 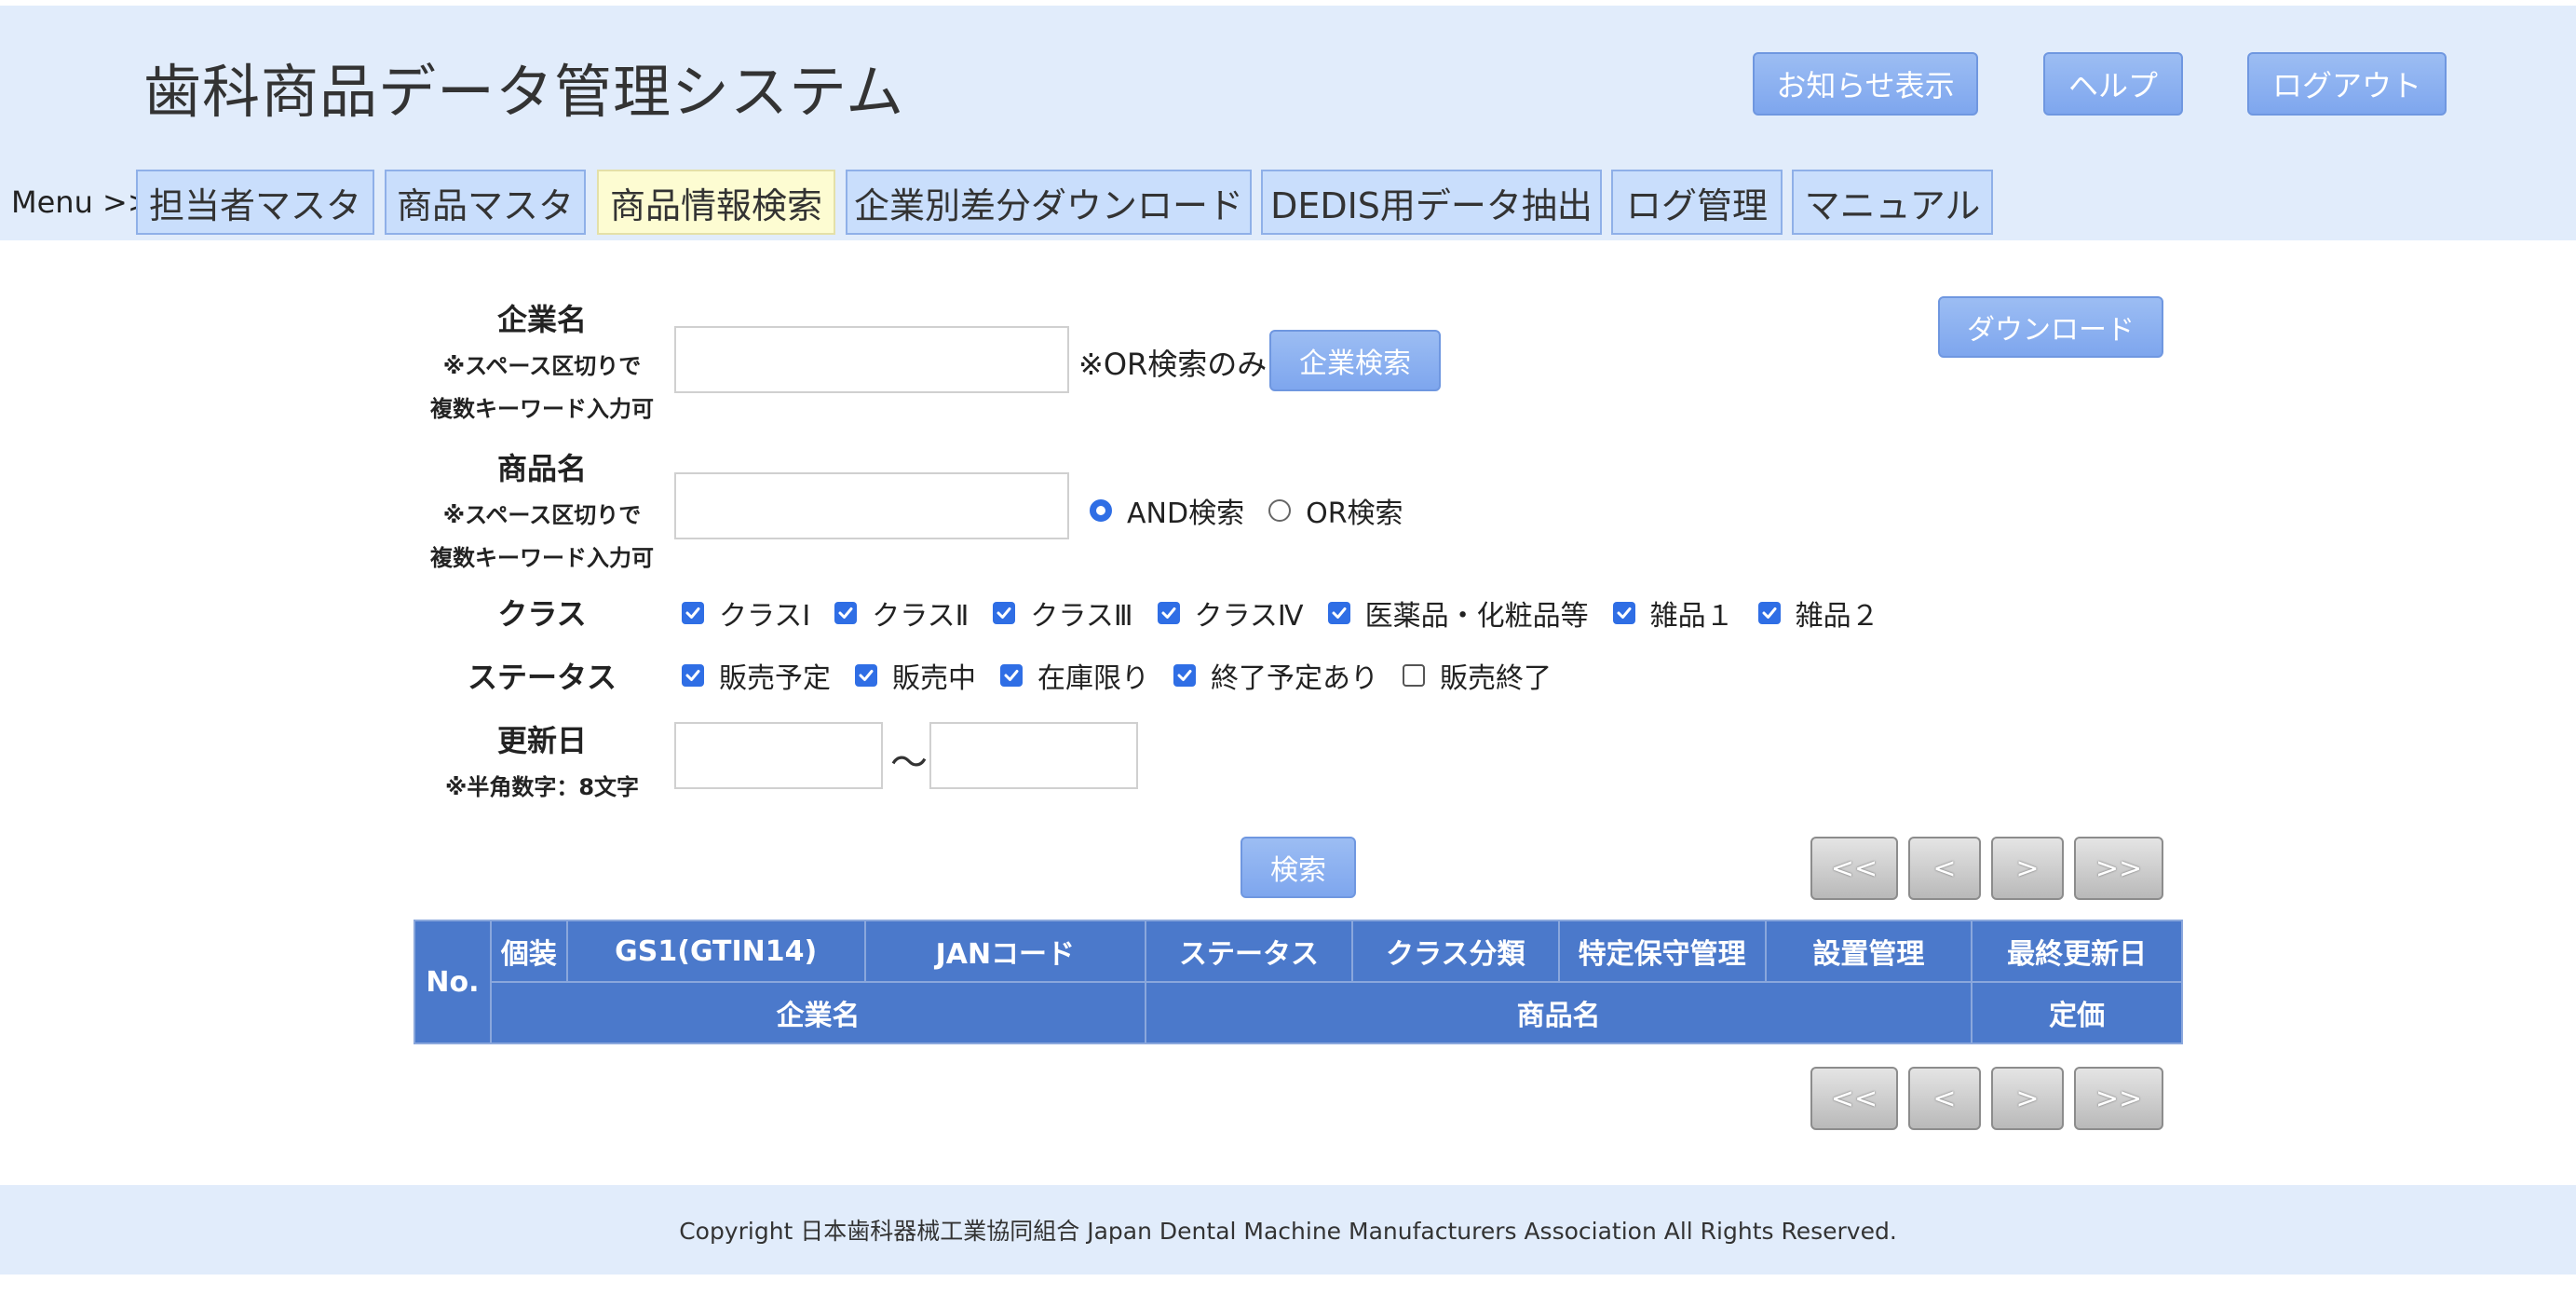 I want to click on class-option-4-label: クラスⅣ, so click(x=1249, y=616).